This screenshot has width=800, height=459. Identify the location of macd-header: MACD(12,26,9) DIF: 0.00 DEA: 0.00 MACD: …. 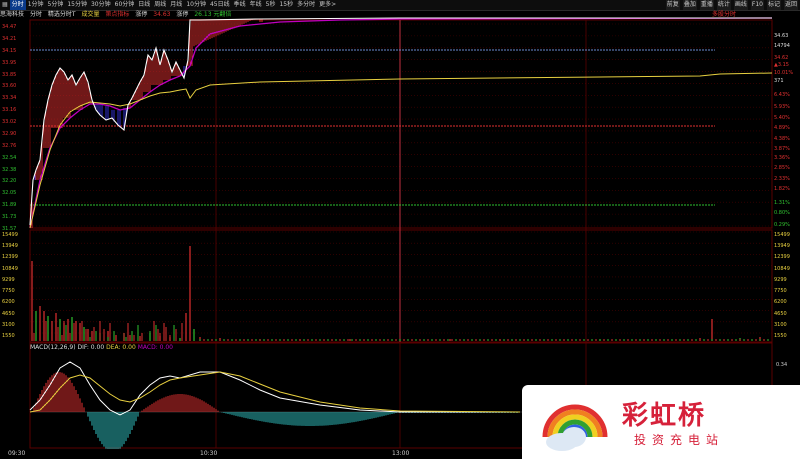
(230, 348).